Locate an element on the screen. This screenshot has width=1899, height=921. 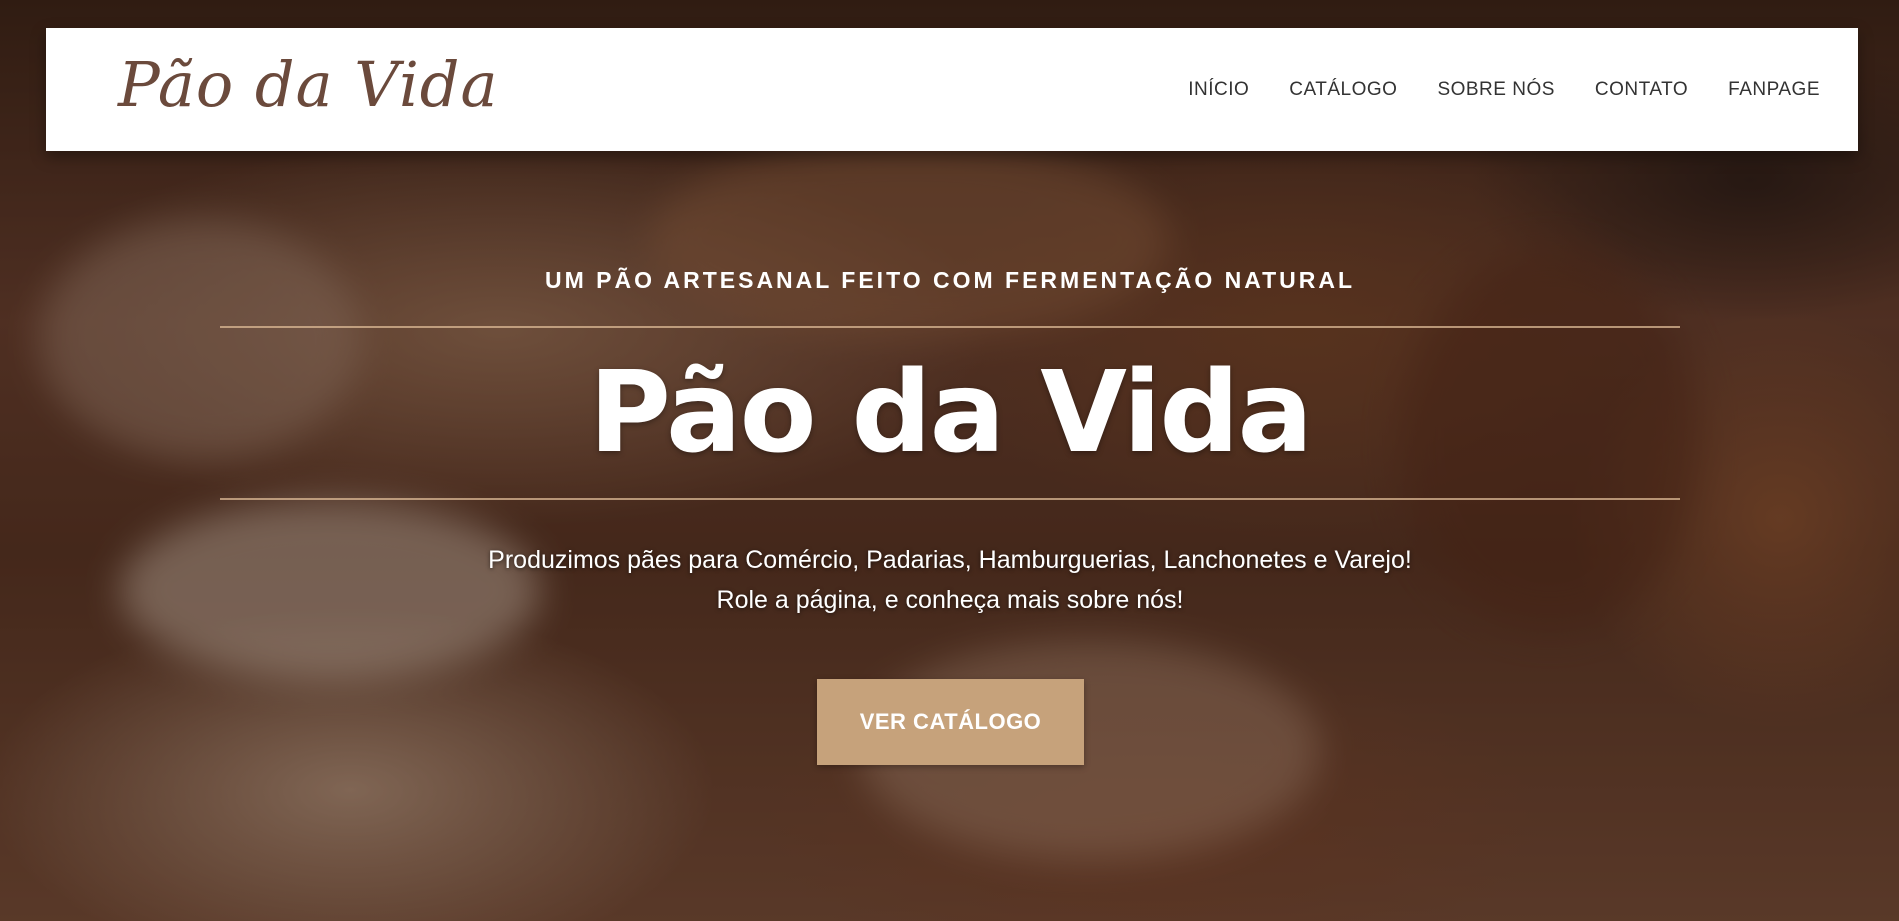
nav-item-fanpage: Fanpage is located at coordinates (1774, 90).